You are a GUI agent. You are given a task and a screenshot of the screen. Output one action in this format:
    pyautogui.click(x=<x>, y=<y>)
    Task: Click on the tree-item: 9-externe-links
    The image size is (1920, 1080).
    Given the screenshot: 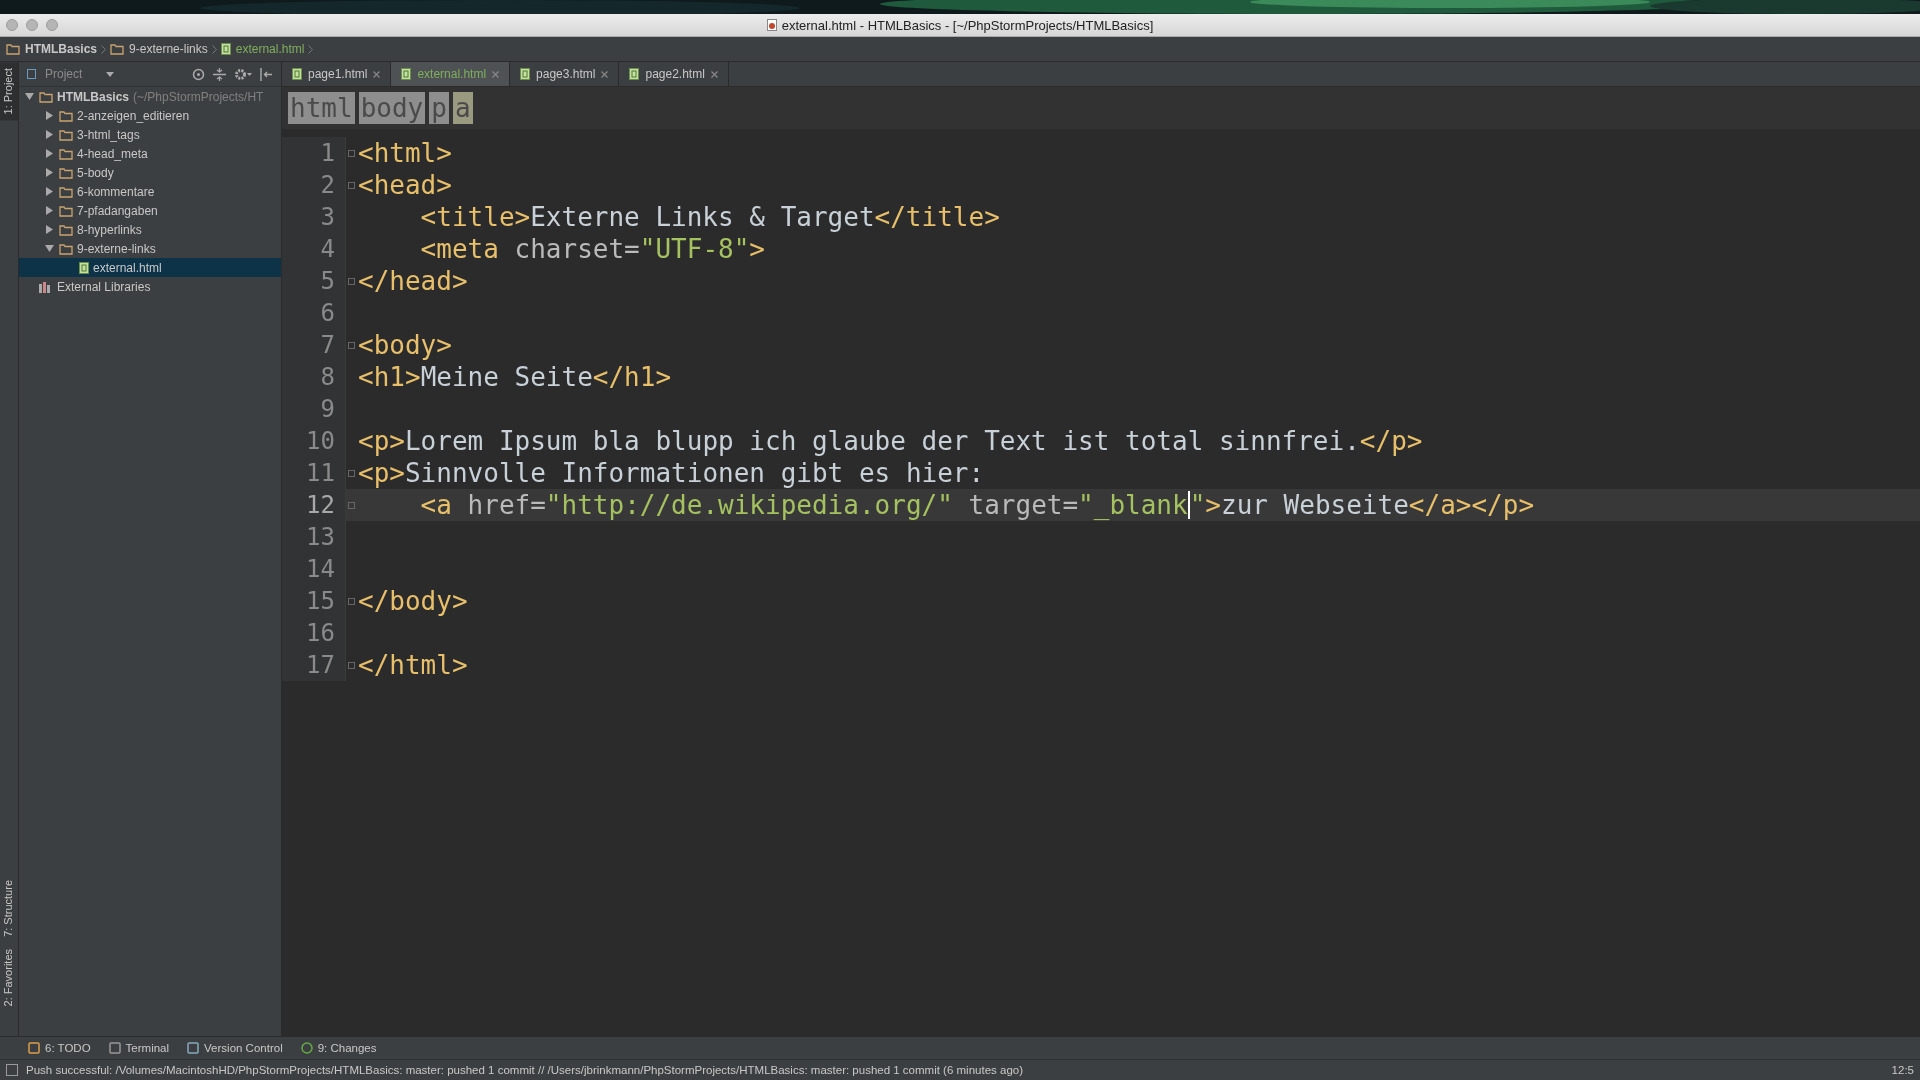 What is the action you would take?
    pyautogui.click(x=150, y=248)
    